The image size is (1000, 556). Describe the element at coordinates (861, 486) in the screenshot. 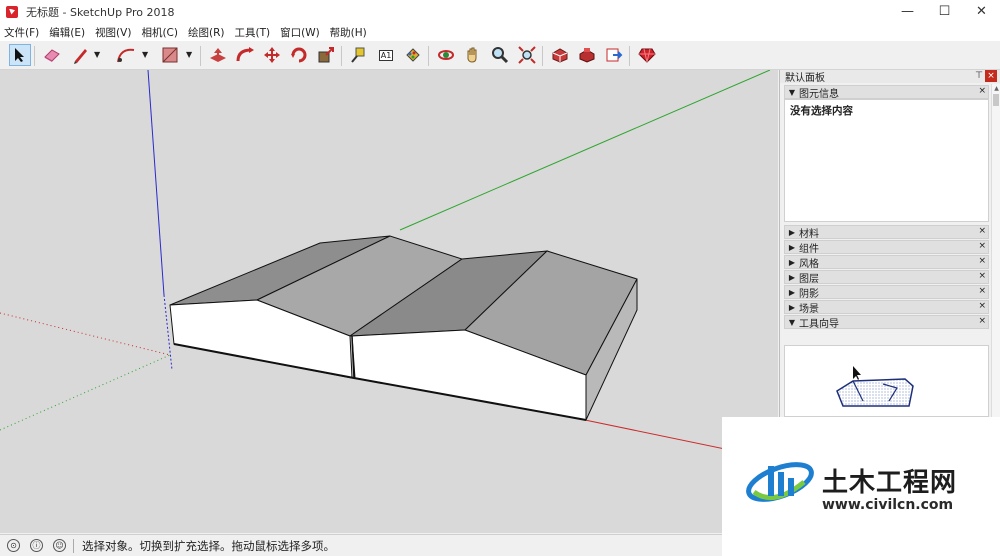

I see `watermark: 土木工程网 www.civilcn.com` at that location.